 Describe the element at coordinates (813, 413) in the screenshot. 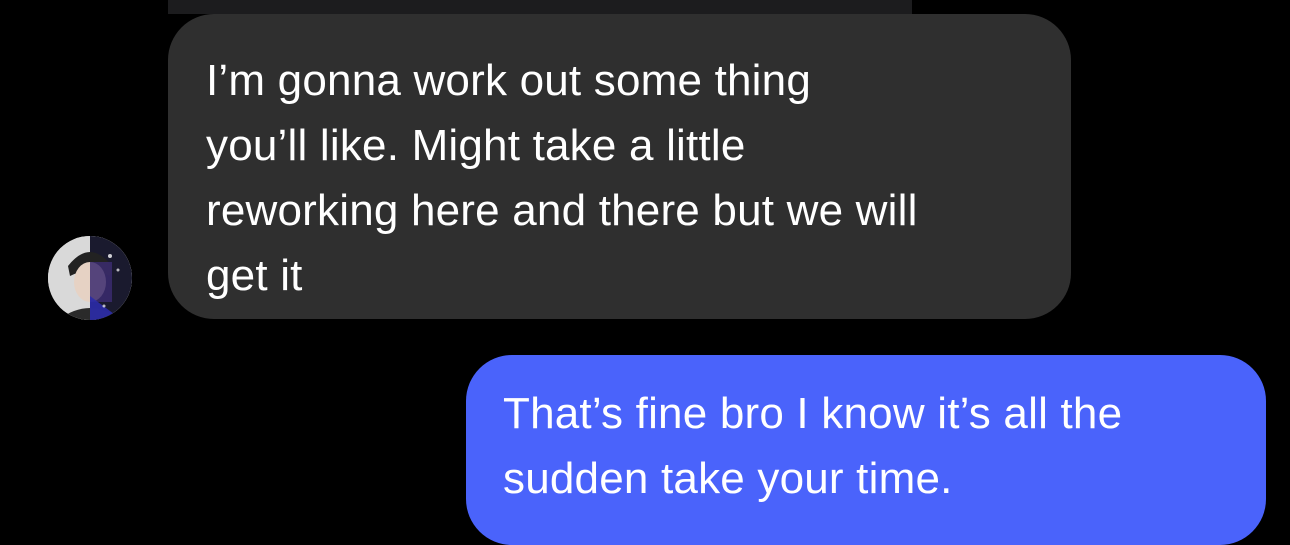

I see `message-text-line: That’s fine bro I know it’s all the` at that location.